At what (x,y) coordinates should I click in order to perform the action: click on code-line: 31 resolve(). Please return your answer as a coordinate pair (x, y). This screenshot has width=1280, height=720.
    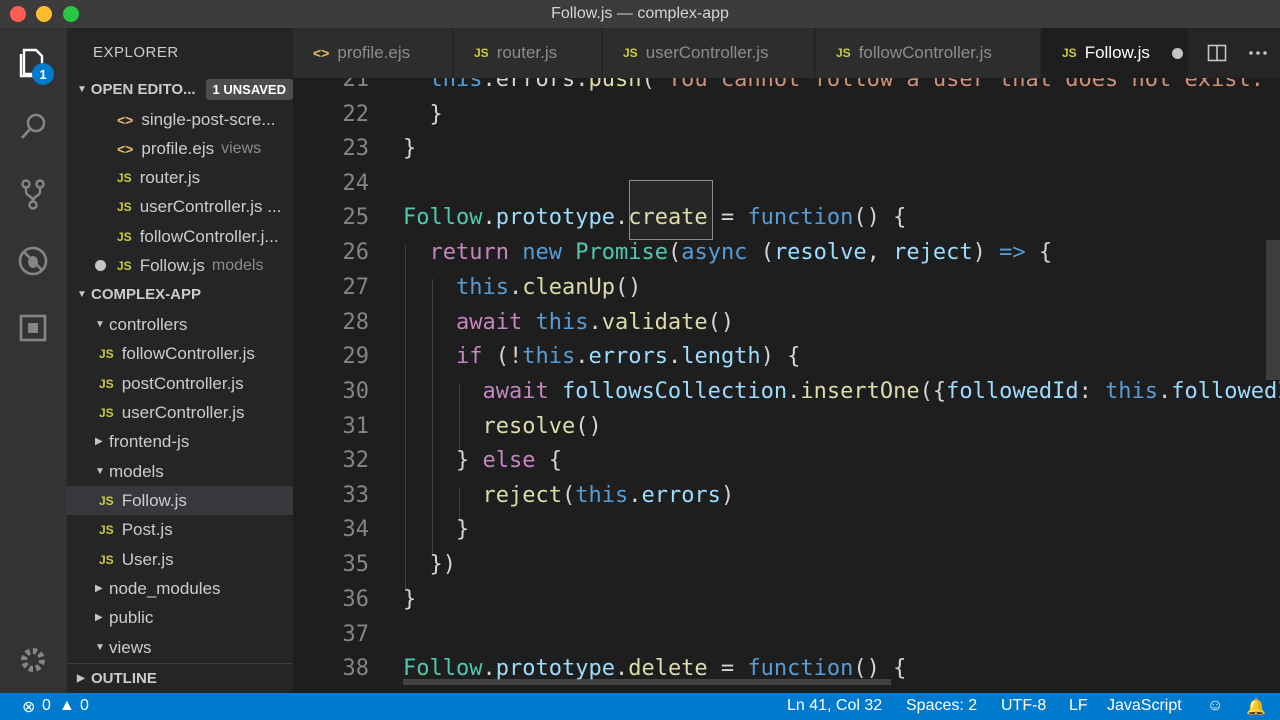
    Looking at the image, I should click on (786, 426).